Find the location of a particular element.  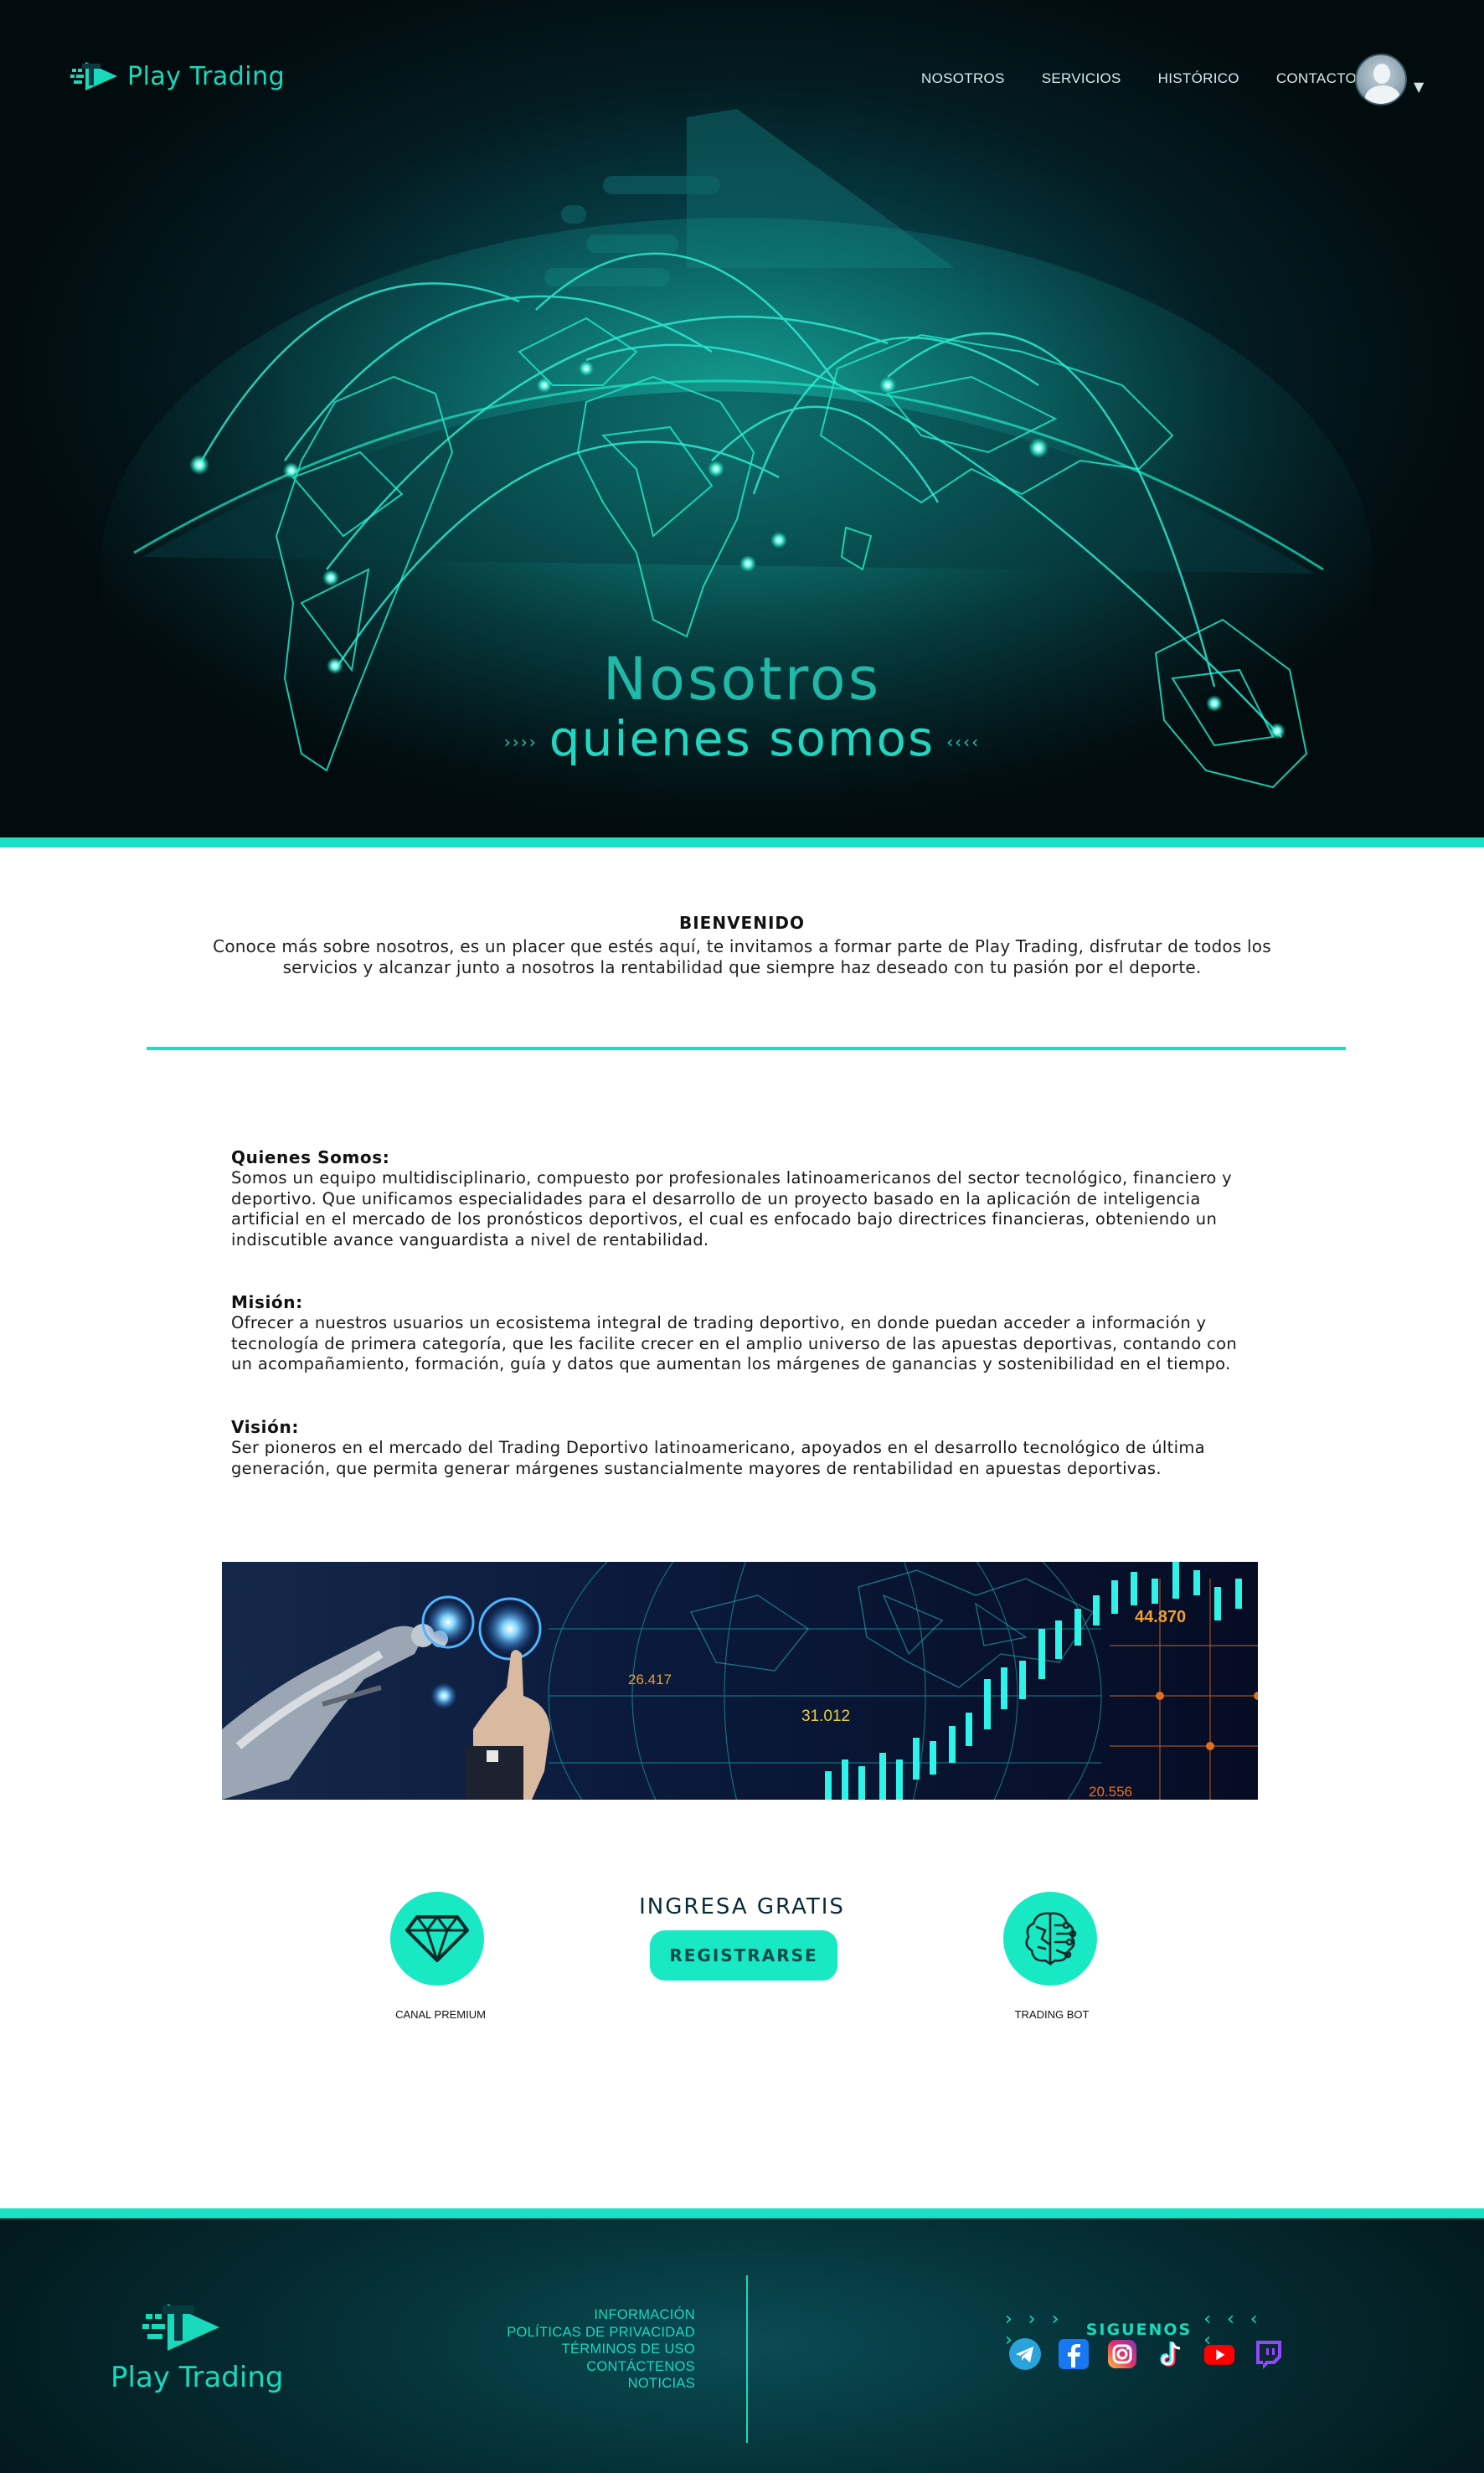

premium-channel-button is located at coordinates (437, 1939).